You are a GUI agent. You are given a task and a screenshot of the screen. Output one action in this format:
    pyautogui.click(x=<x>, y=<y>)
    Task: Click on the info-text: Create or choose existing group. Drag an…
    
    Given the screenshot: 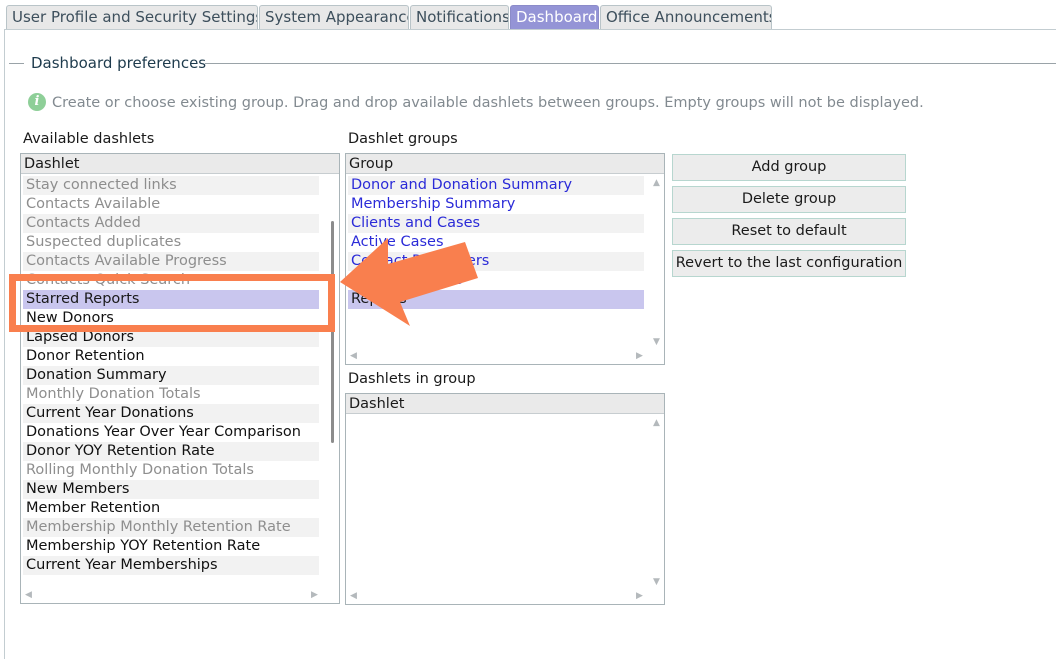 What is the action you would take?
    pyautogui.click(x=488, y=103)
    